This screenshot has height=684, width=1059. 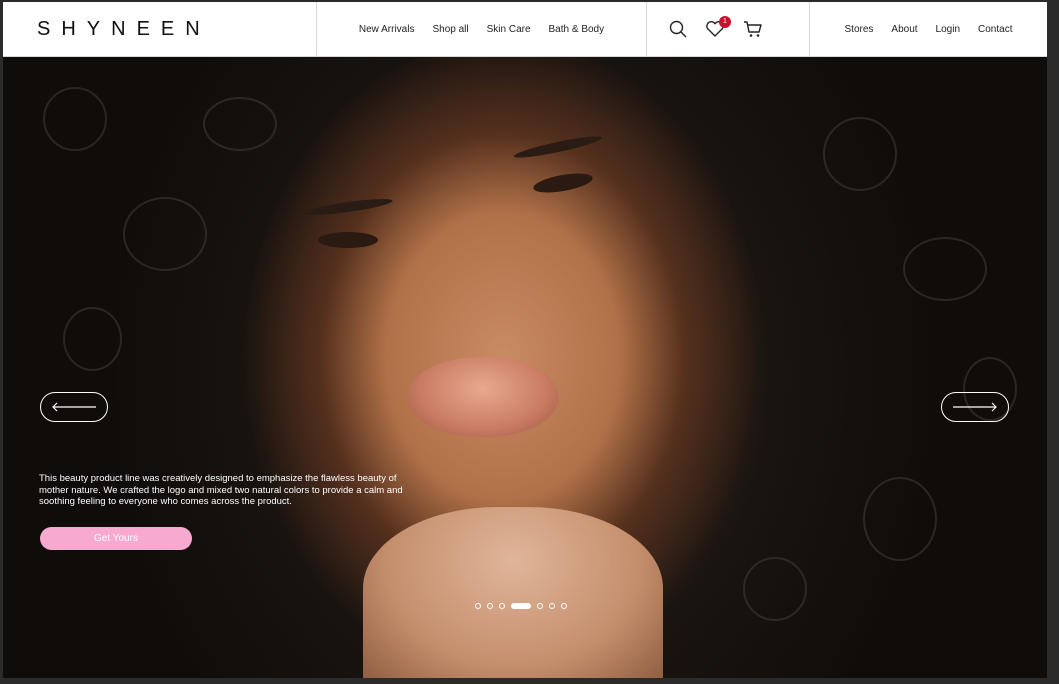 What do you see at coordinates (753, 29) in the screenshot?
I see `cart-icon` at bounding box center [753, 29].